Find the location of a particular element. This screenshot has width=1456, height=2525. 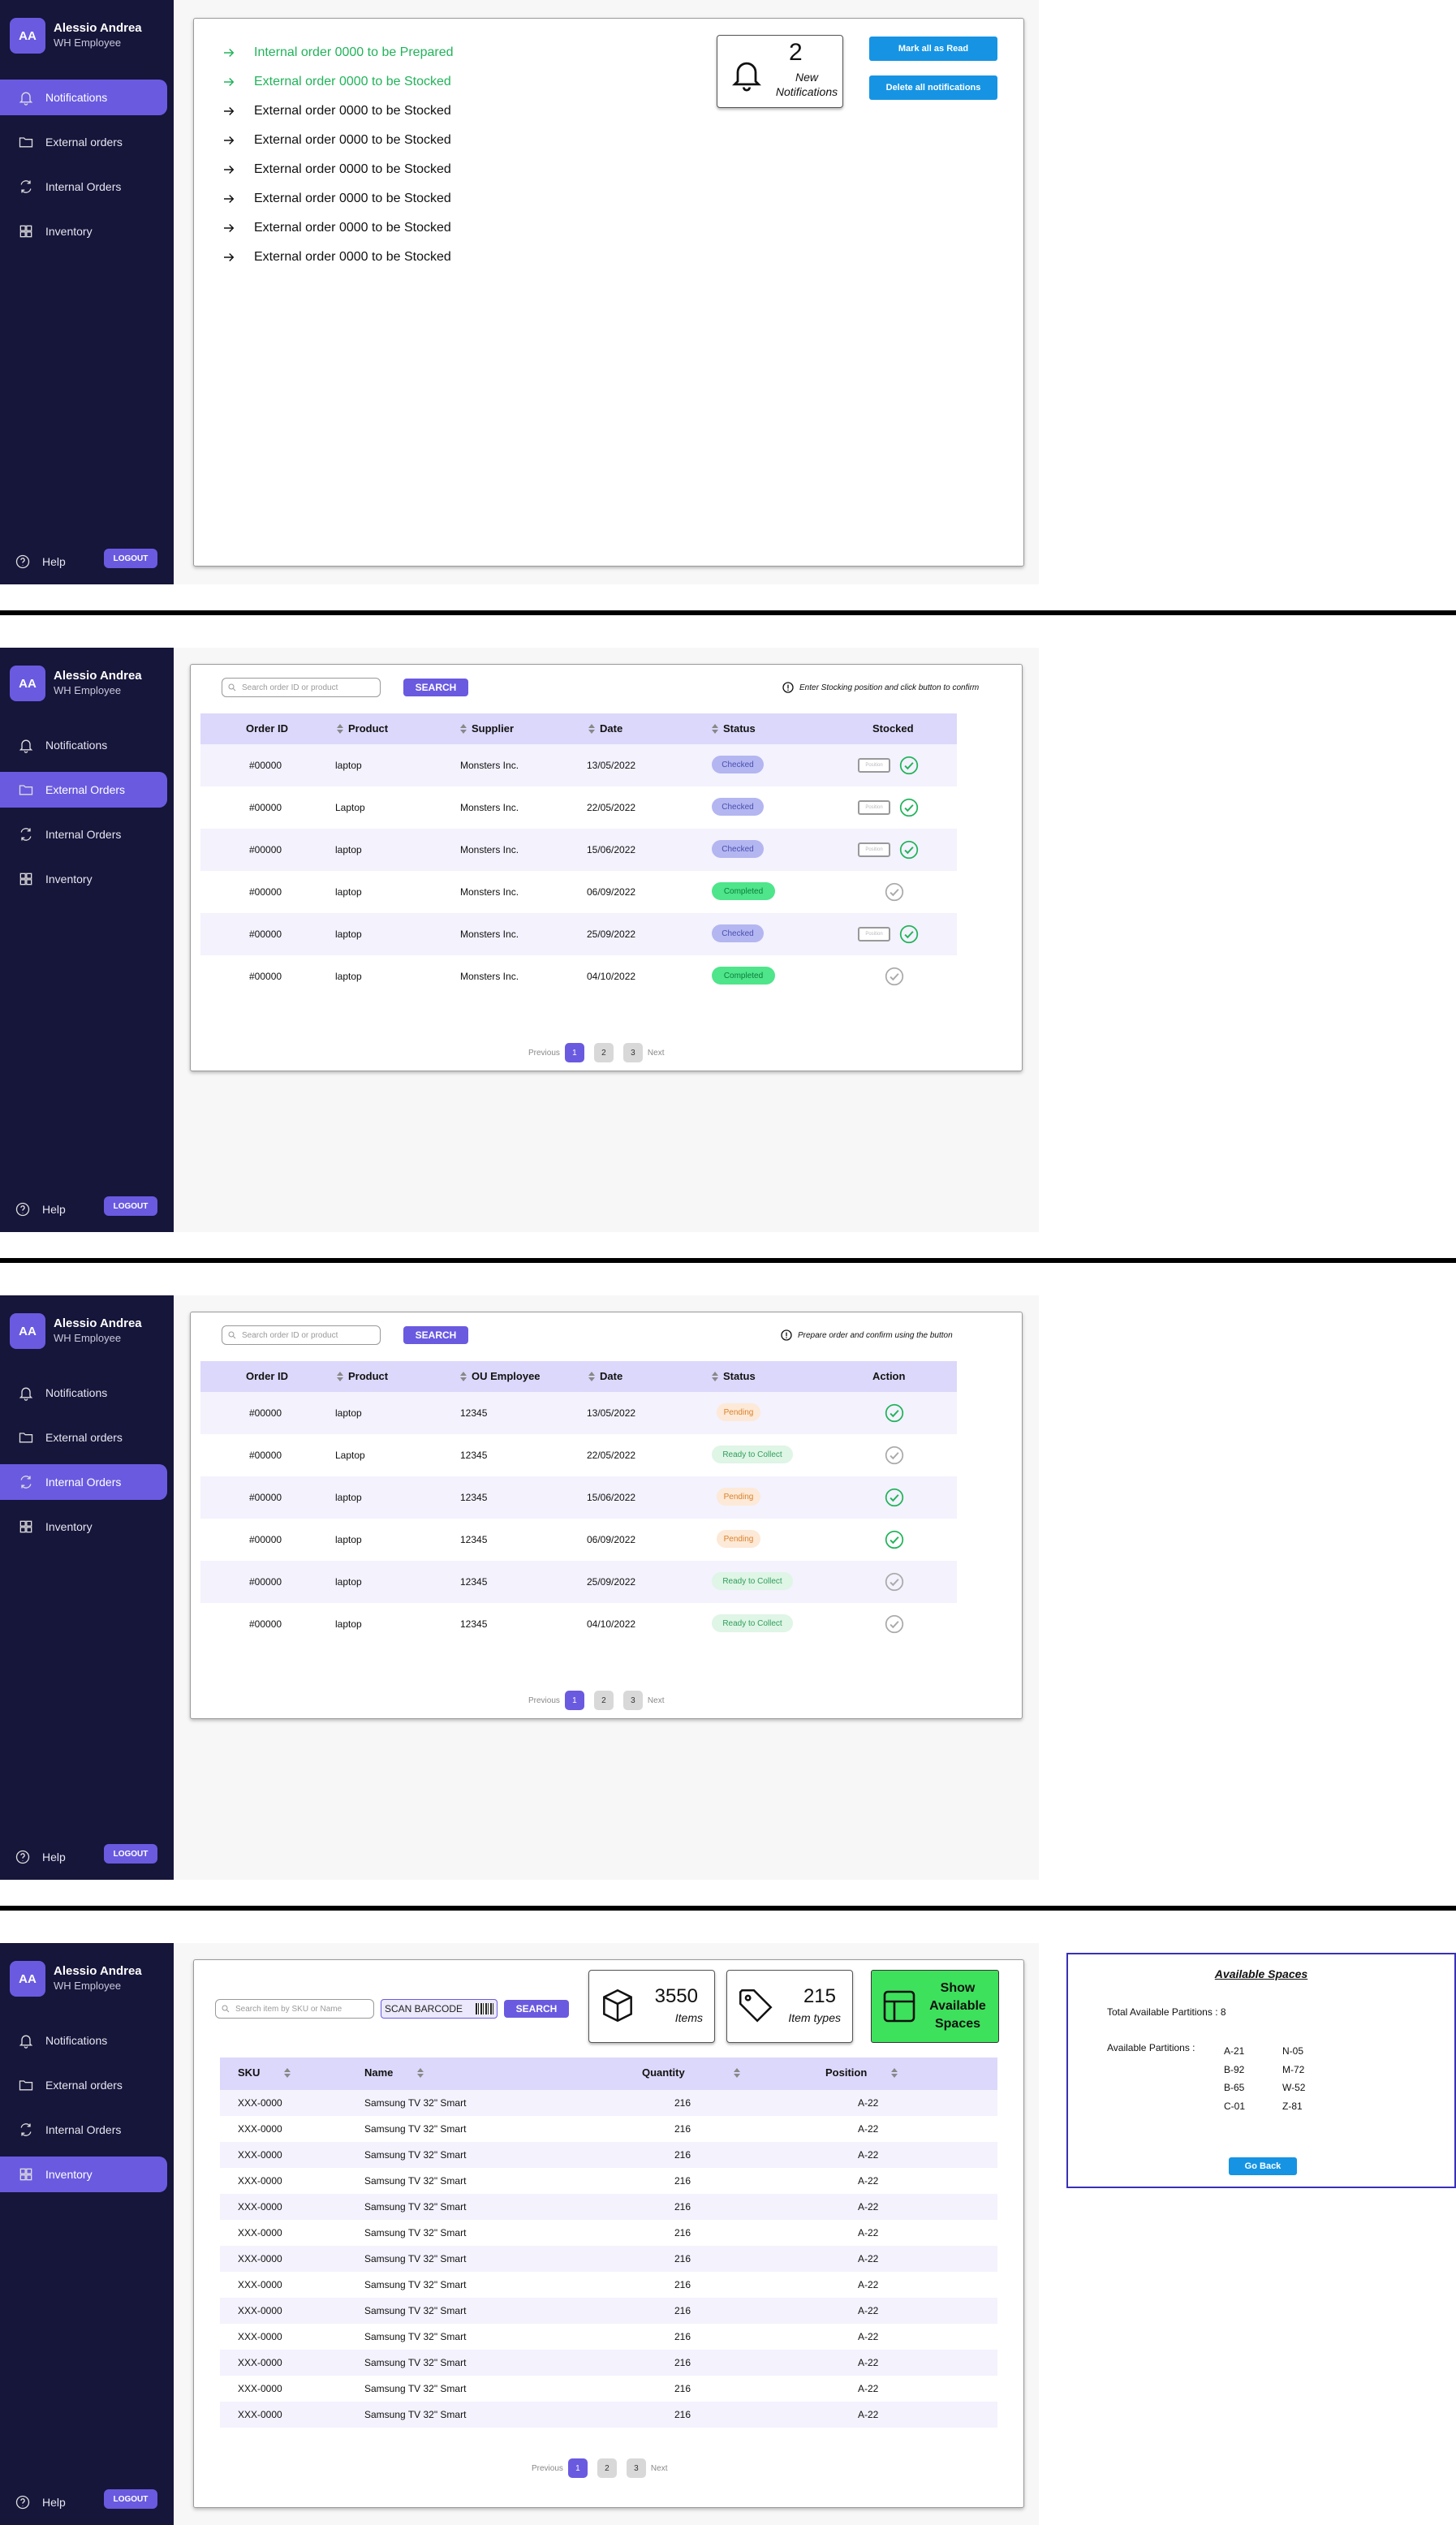

delete-all-notifications-button: Delete all notifications is located at coordinates (933, 87).